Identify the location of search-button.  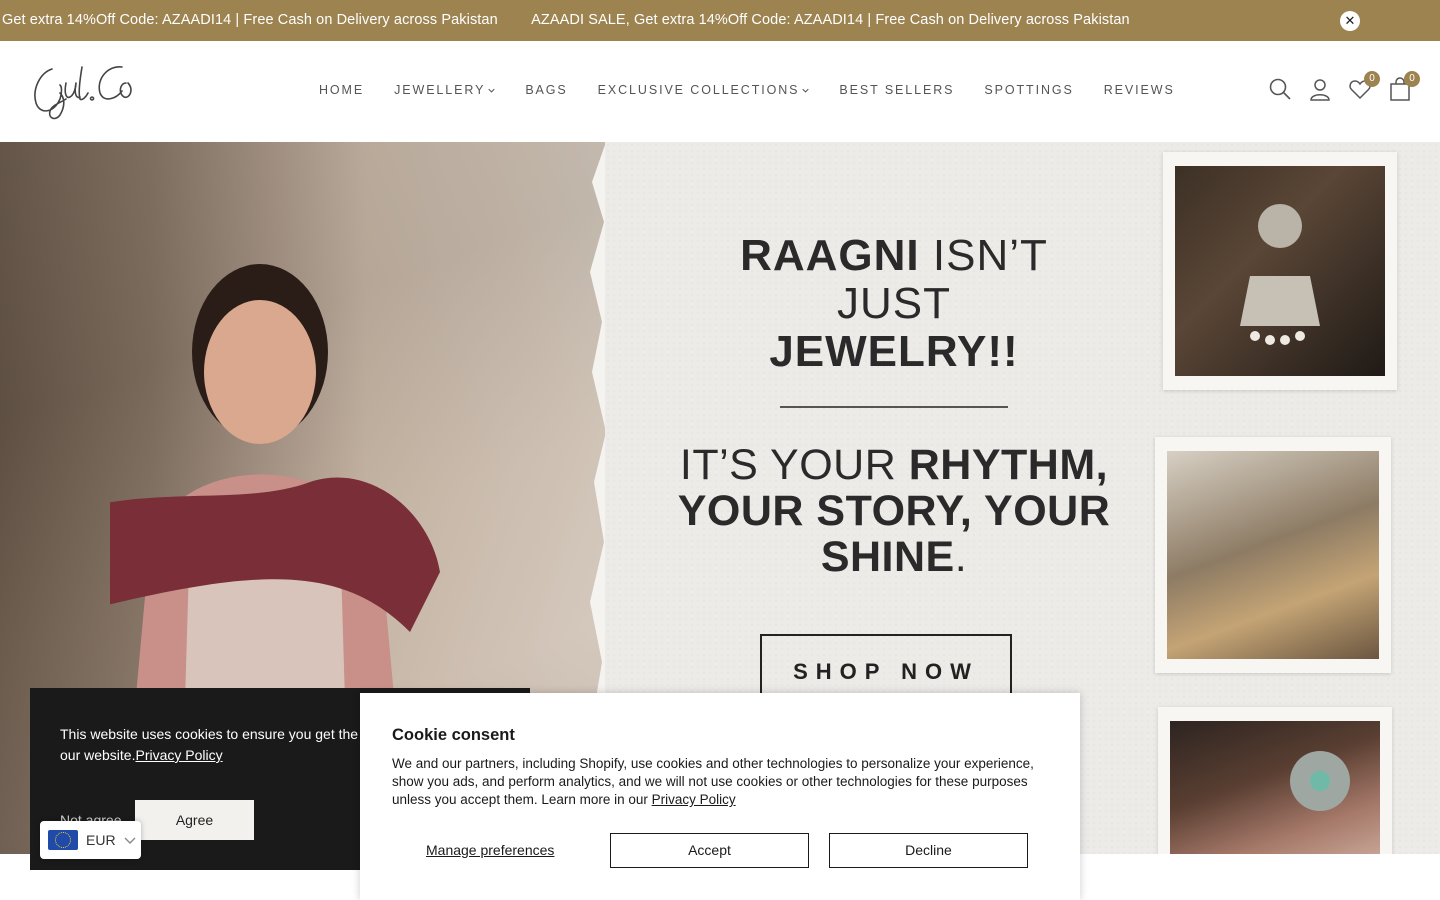
(1282, 91).